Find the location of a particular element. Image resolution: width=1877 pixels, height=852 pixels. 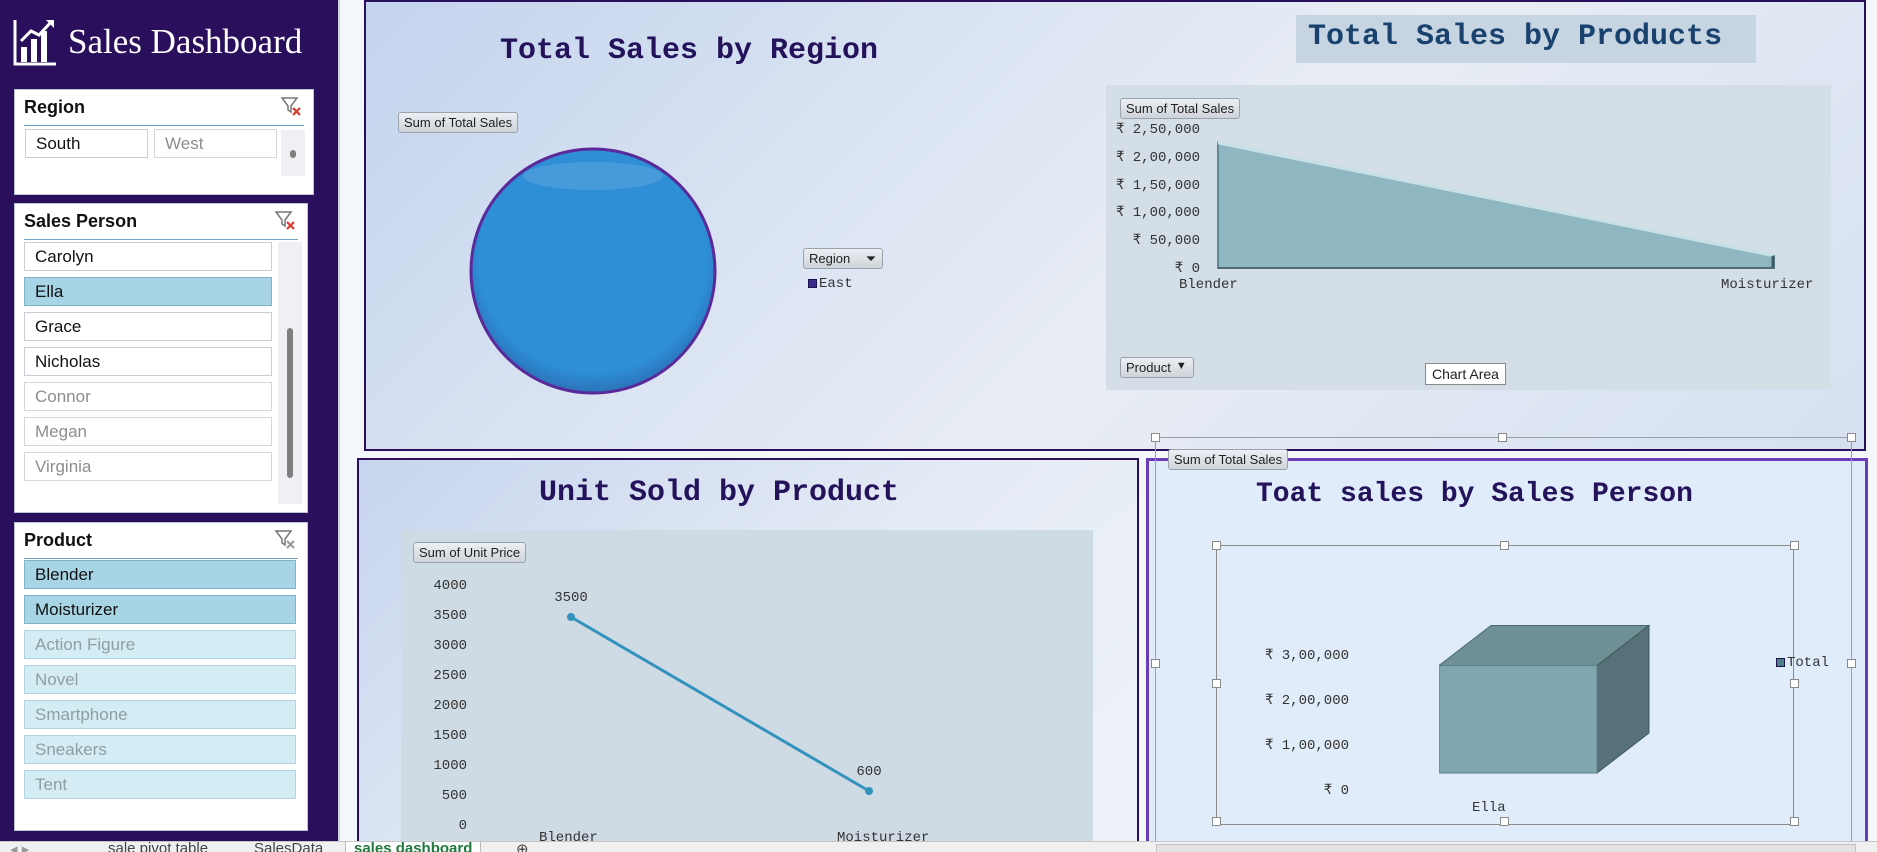

bar-chart-logo-icon is located at coordinates (34, 42).